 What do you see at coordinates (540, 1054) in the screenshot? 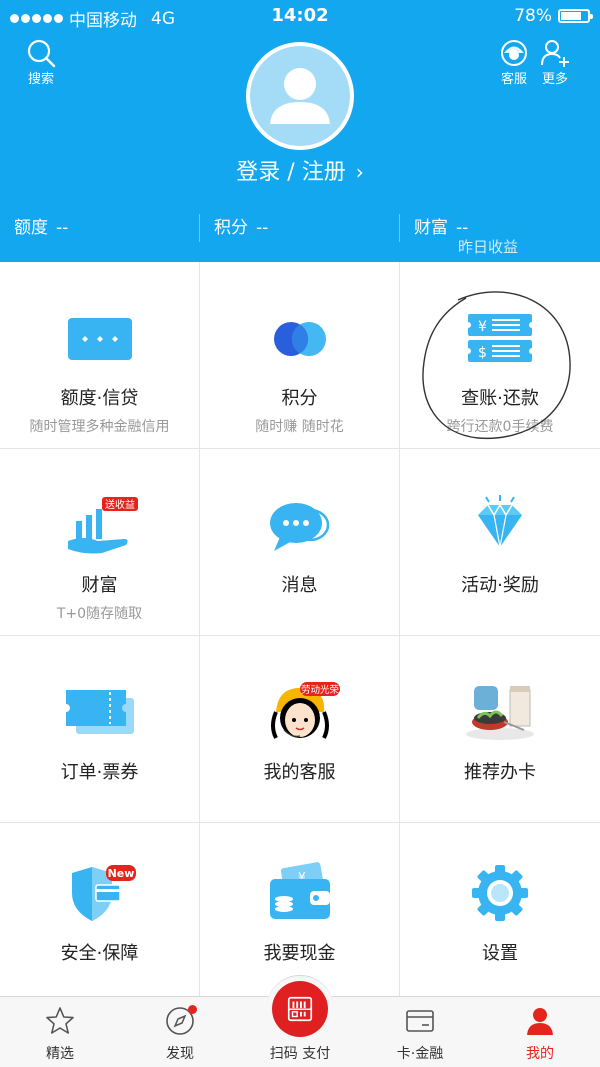
I see `tab-label: 我的` at bounding box center [540, 1054].